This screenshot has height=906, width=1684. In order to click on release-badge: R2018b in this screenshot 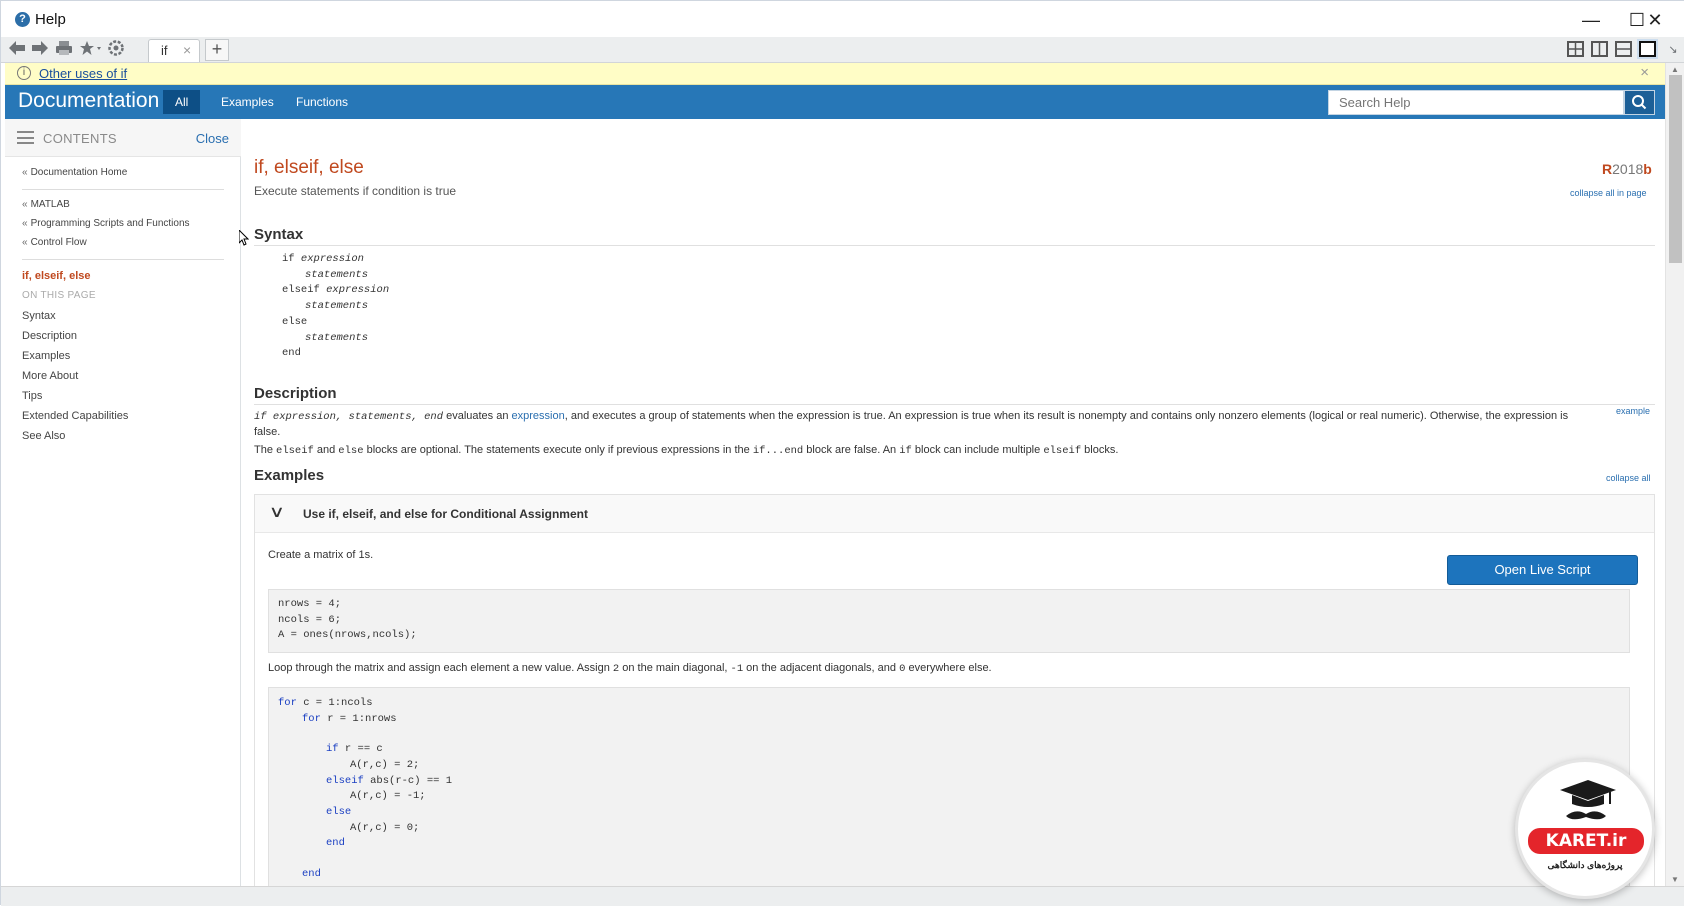, I will do `click(1627, 169)`.